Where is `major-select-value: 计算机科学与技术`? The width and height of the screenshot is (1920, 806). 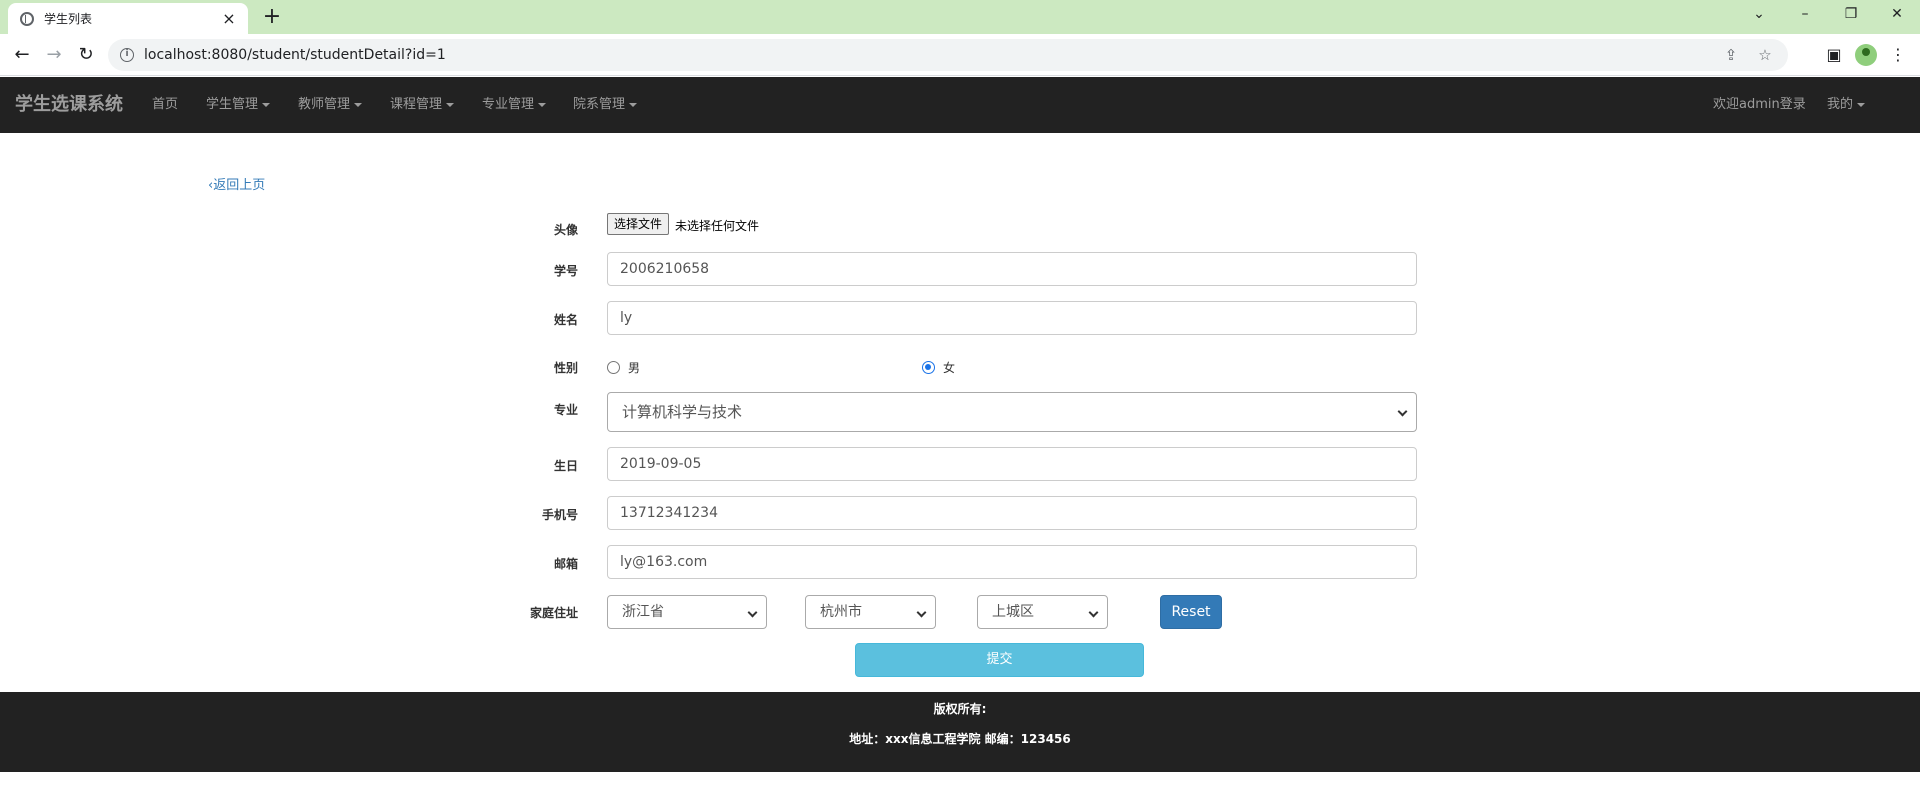
major-select-value: 计算机科学与技术 is located at coordinates (682, 412).